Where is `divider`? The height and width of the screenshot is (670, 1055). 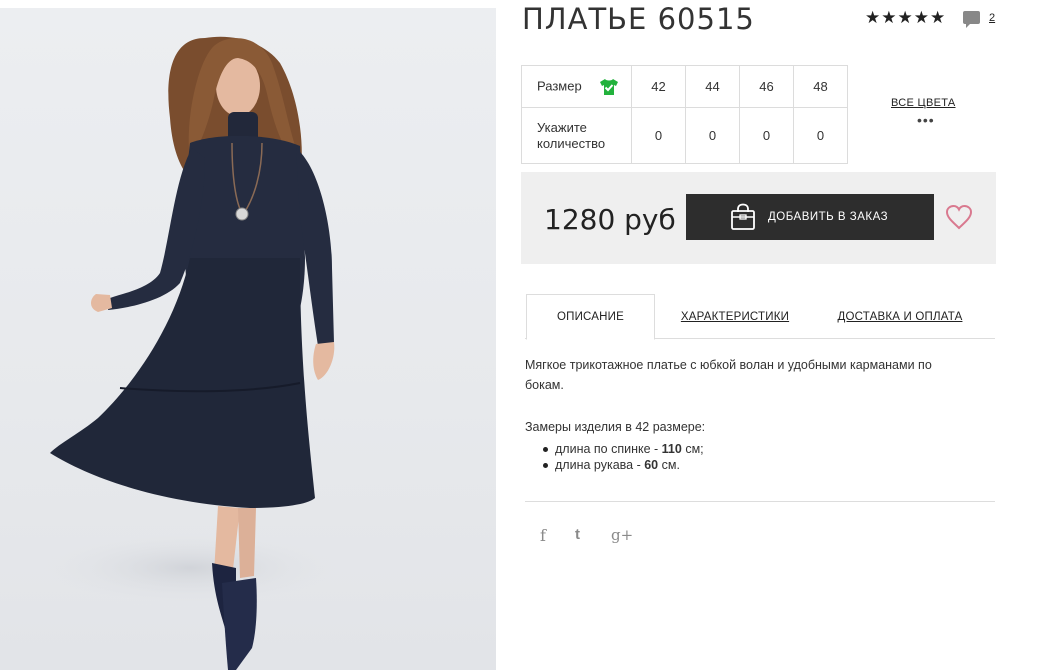 divider is located at coordinates (760, 501).